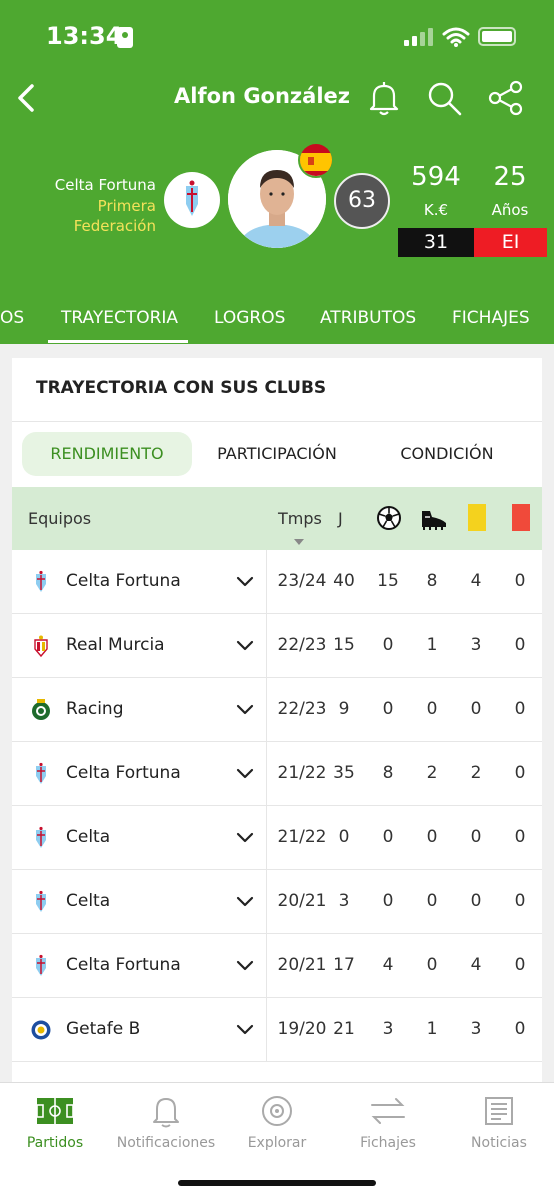 Image resolution: width=554 pixels, height=1200 pixels. I want to click on shirt-number: 31, so click(436, 242).